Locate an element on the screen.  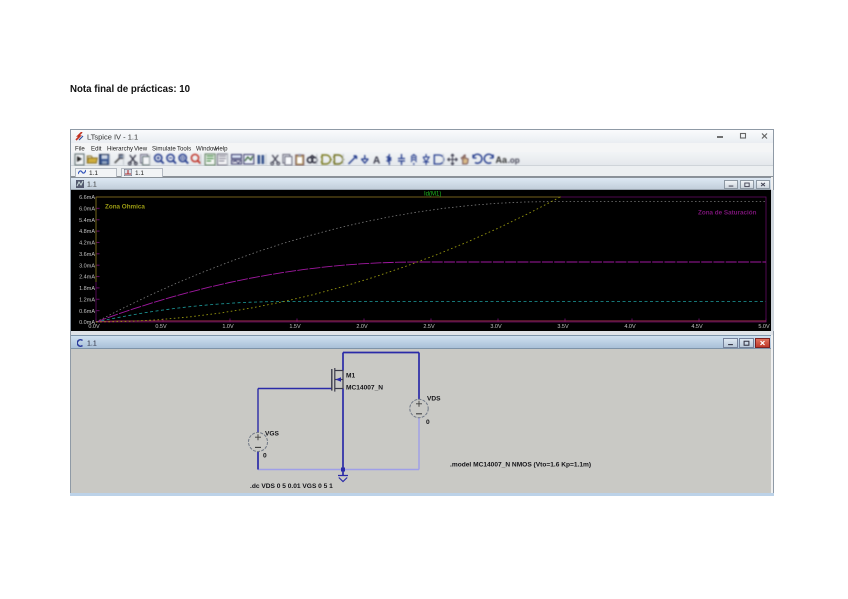
svg-text: M1 is located at coordinates (350, 376).